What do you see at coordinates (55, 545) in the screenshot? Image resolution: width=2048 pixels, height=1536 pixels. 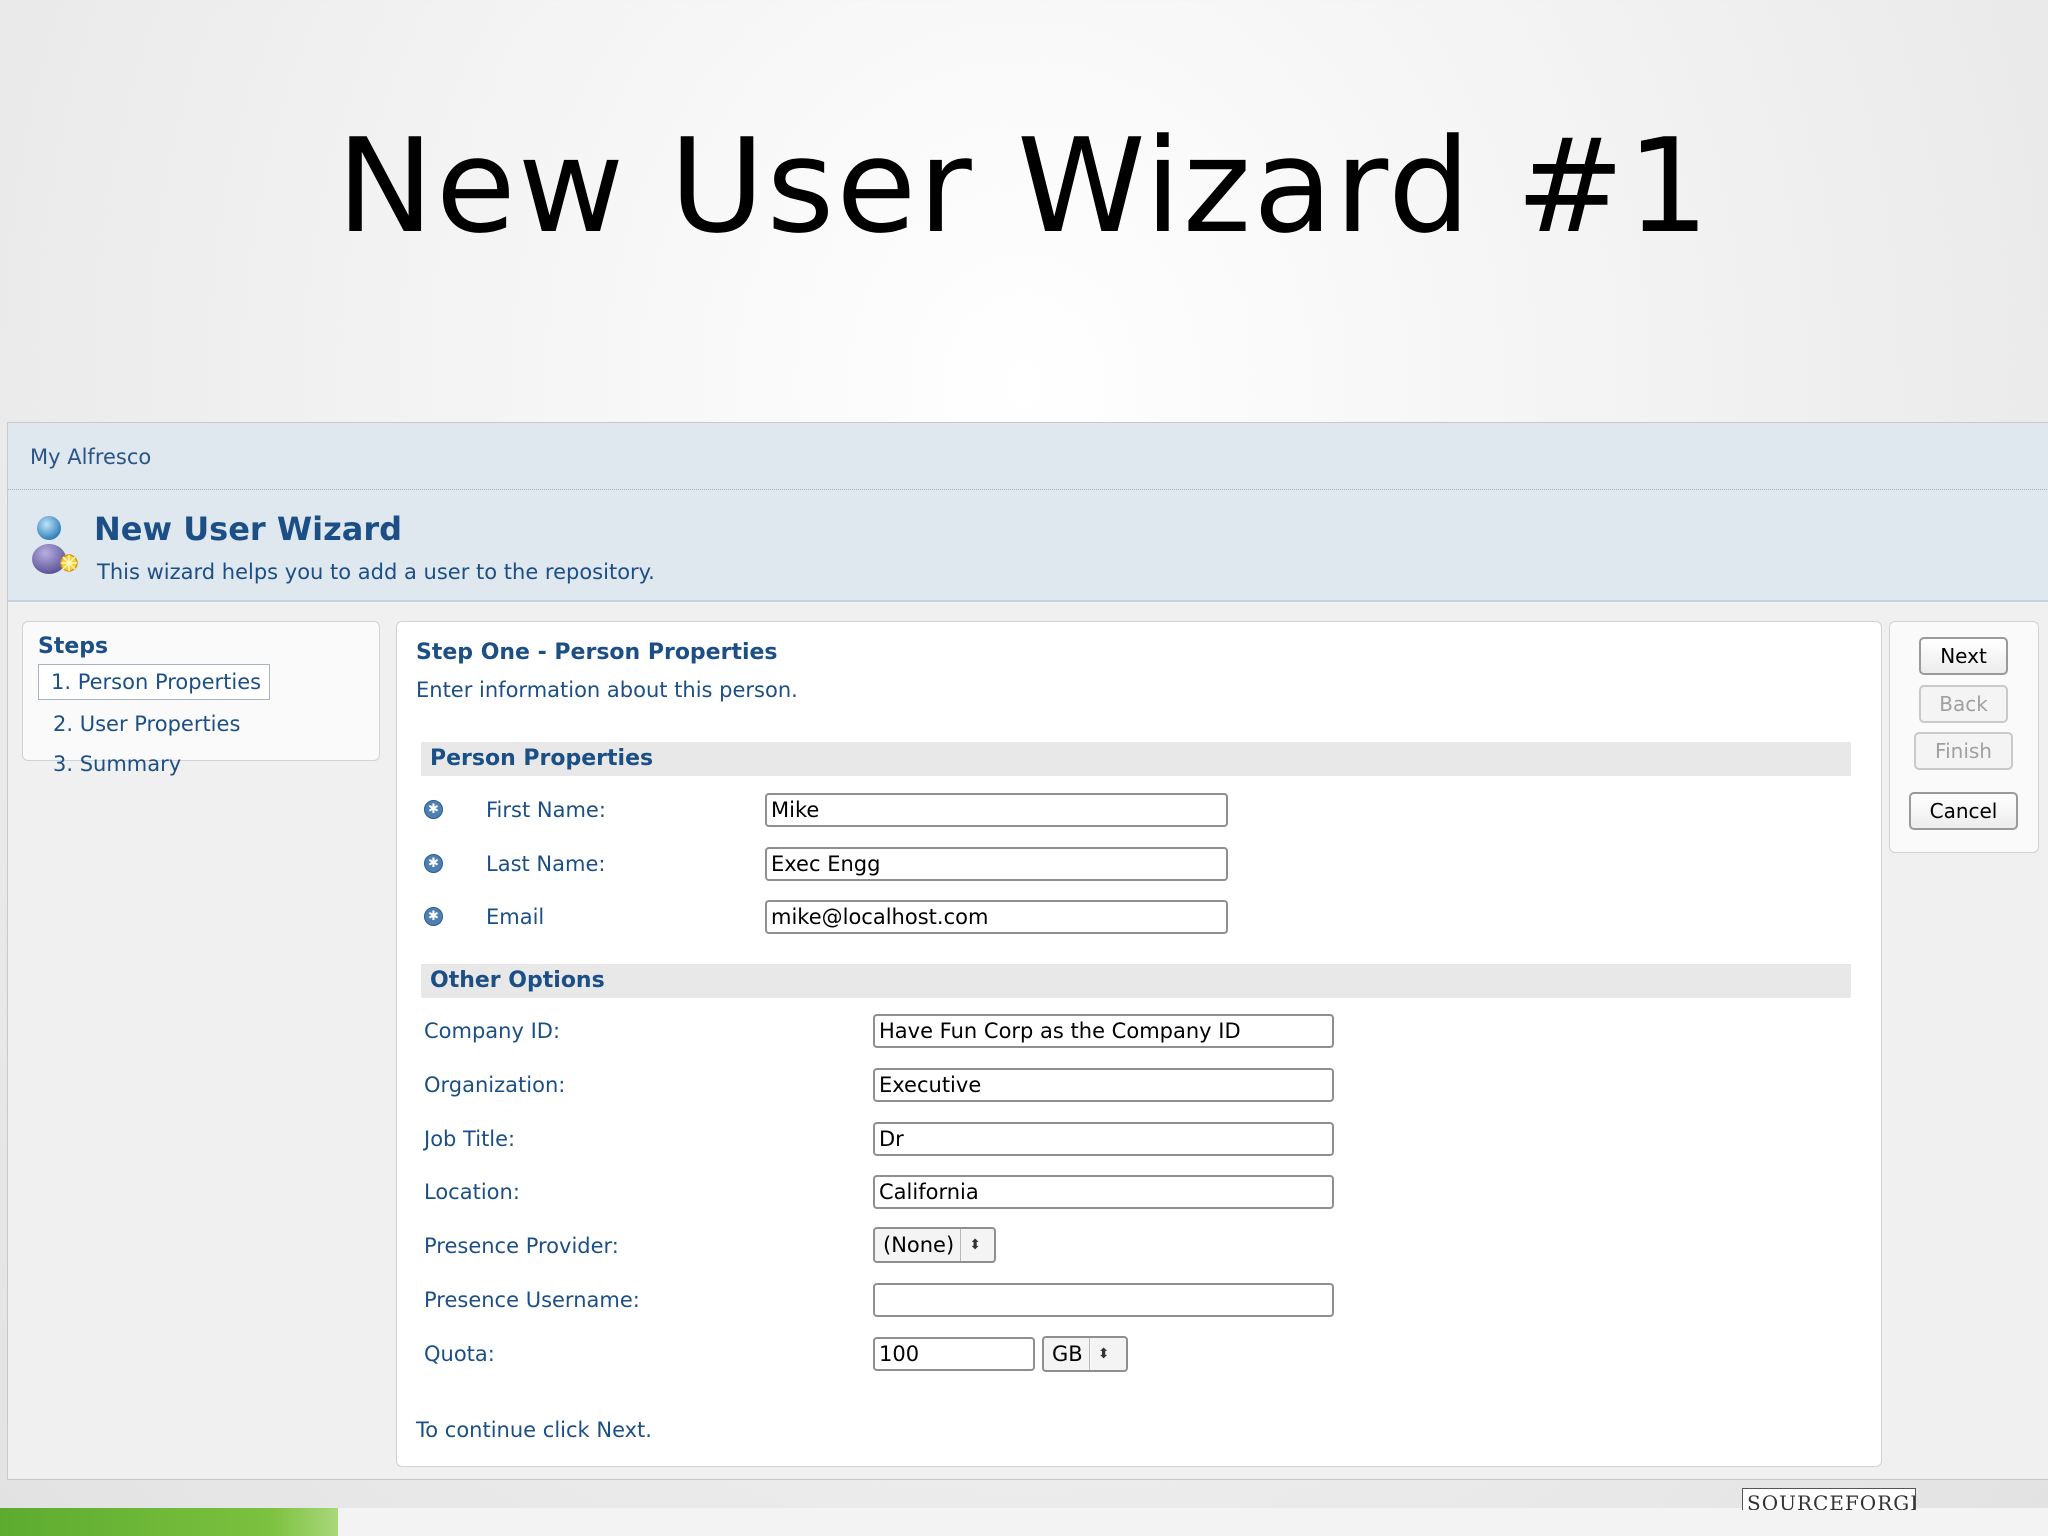 I see `user-add-icon` at bounding box center [55, 545].